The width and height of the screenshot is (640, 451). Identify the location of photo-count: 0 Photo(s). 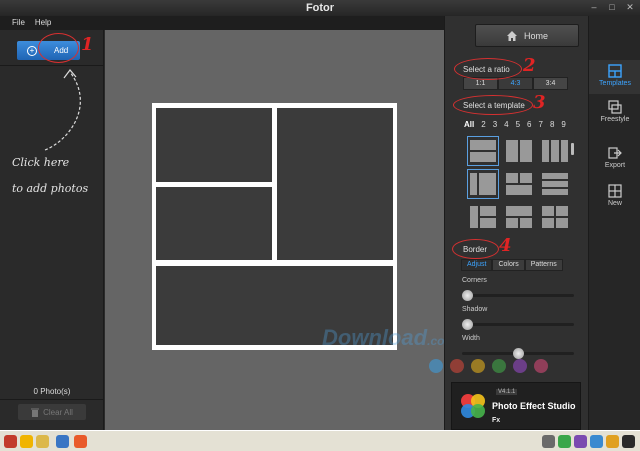
(52, 391).